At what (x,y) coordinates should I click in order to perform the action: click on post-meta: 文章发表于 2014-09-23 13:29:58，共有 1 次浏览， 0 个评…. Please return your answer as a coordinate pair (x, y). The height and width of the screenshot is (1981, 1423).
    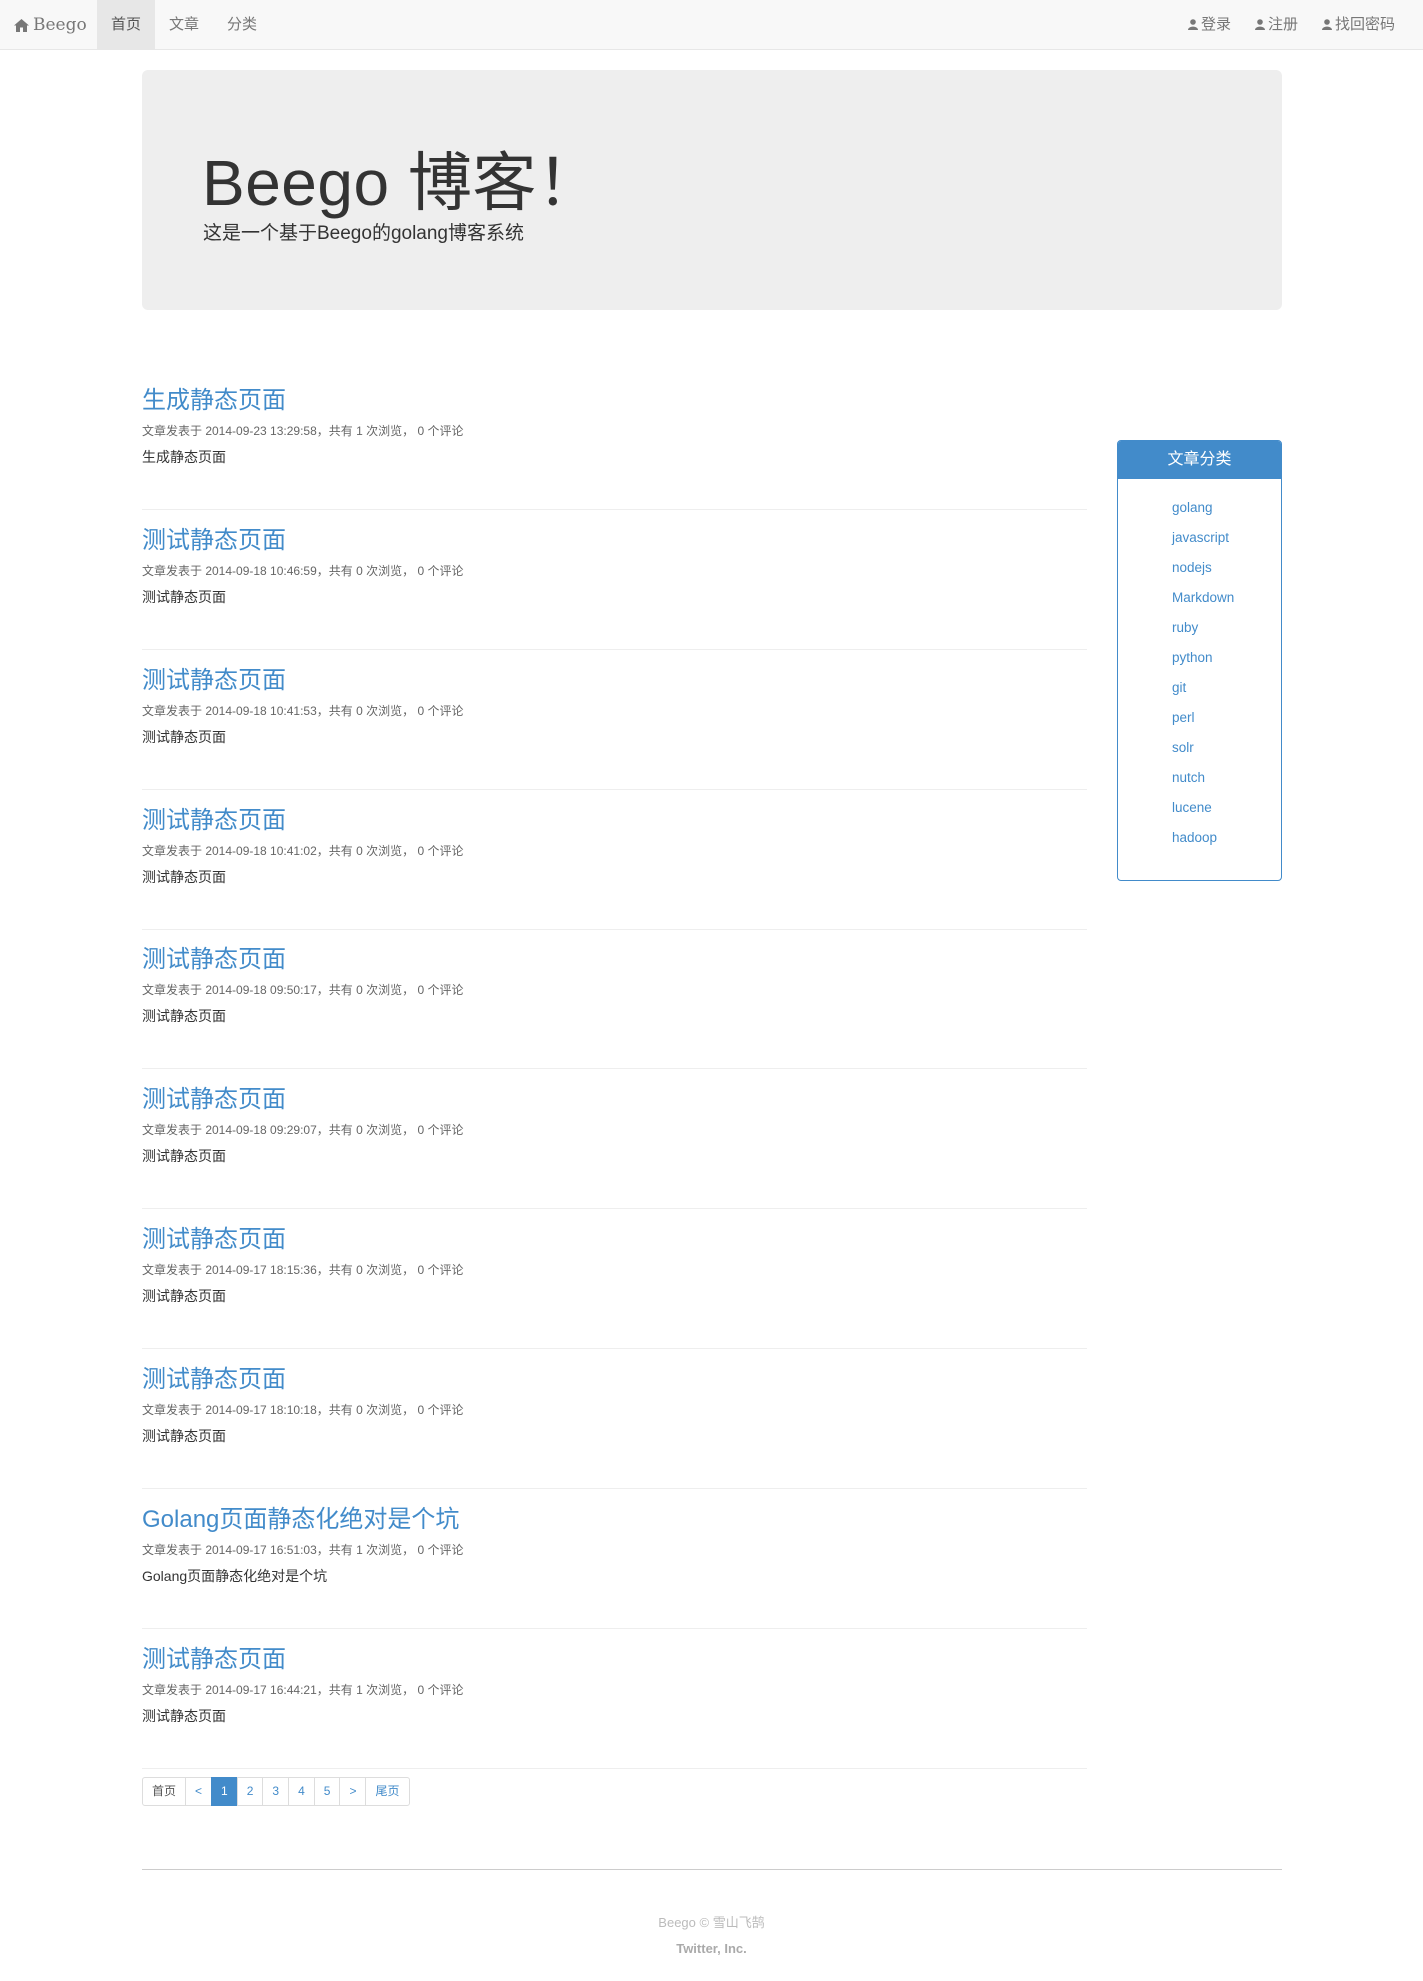
    Looking at the image, I should click on (303, 431).